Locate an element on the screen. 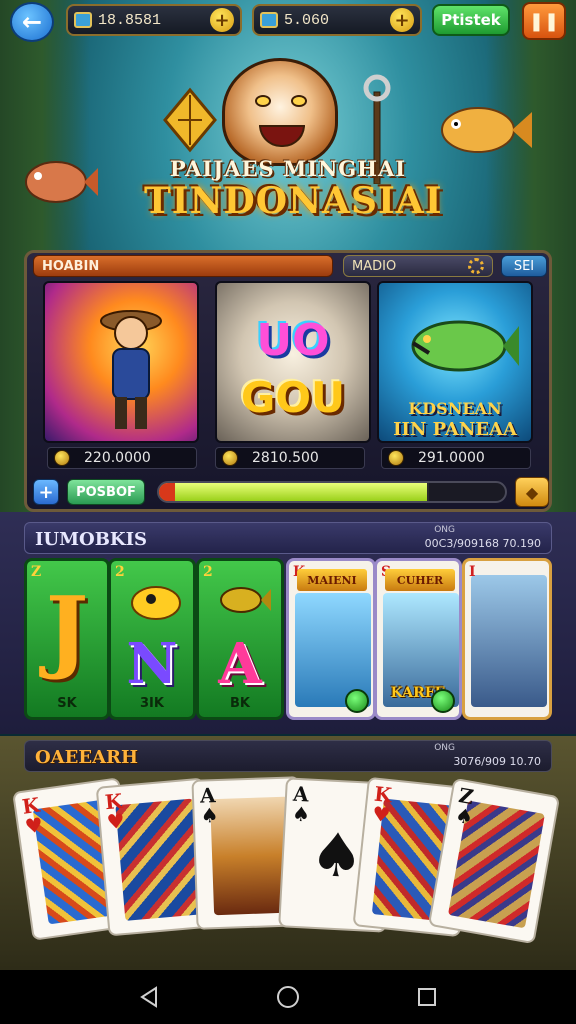 The image size is (576, 1024). slot-card-2-label: 3IK is located at coordinates (152, 703).